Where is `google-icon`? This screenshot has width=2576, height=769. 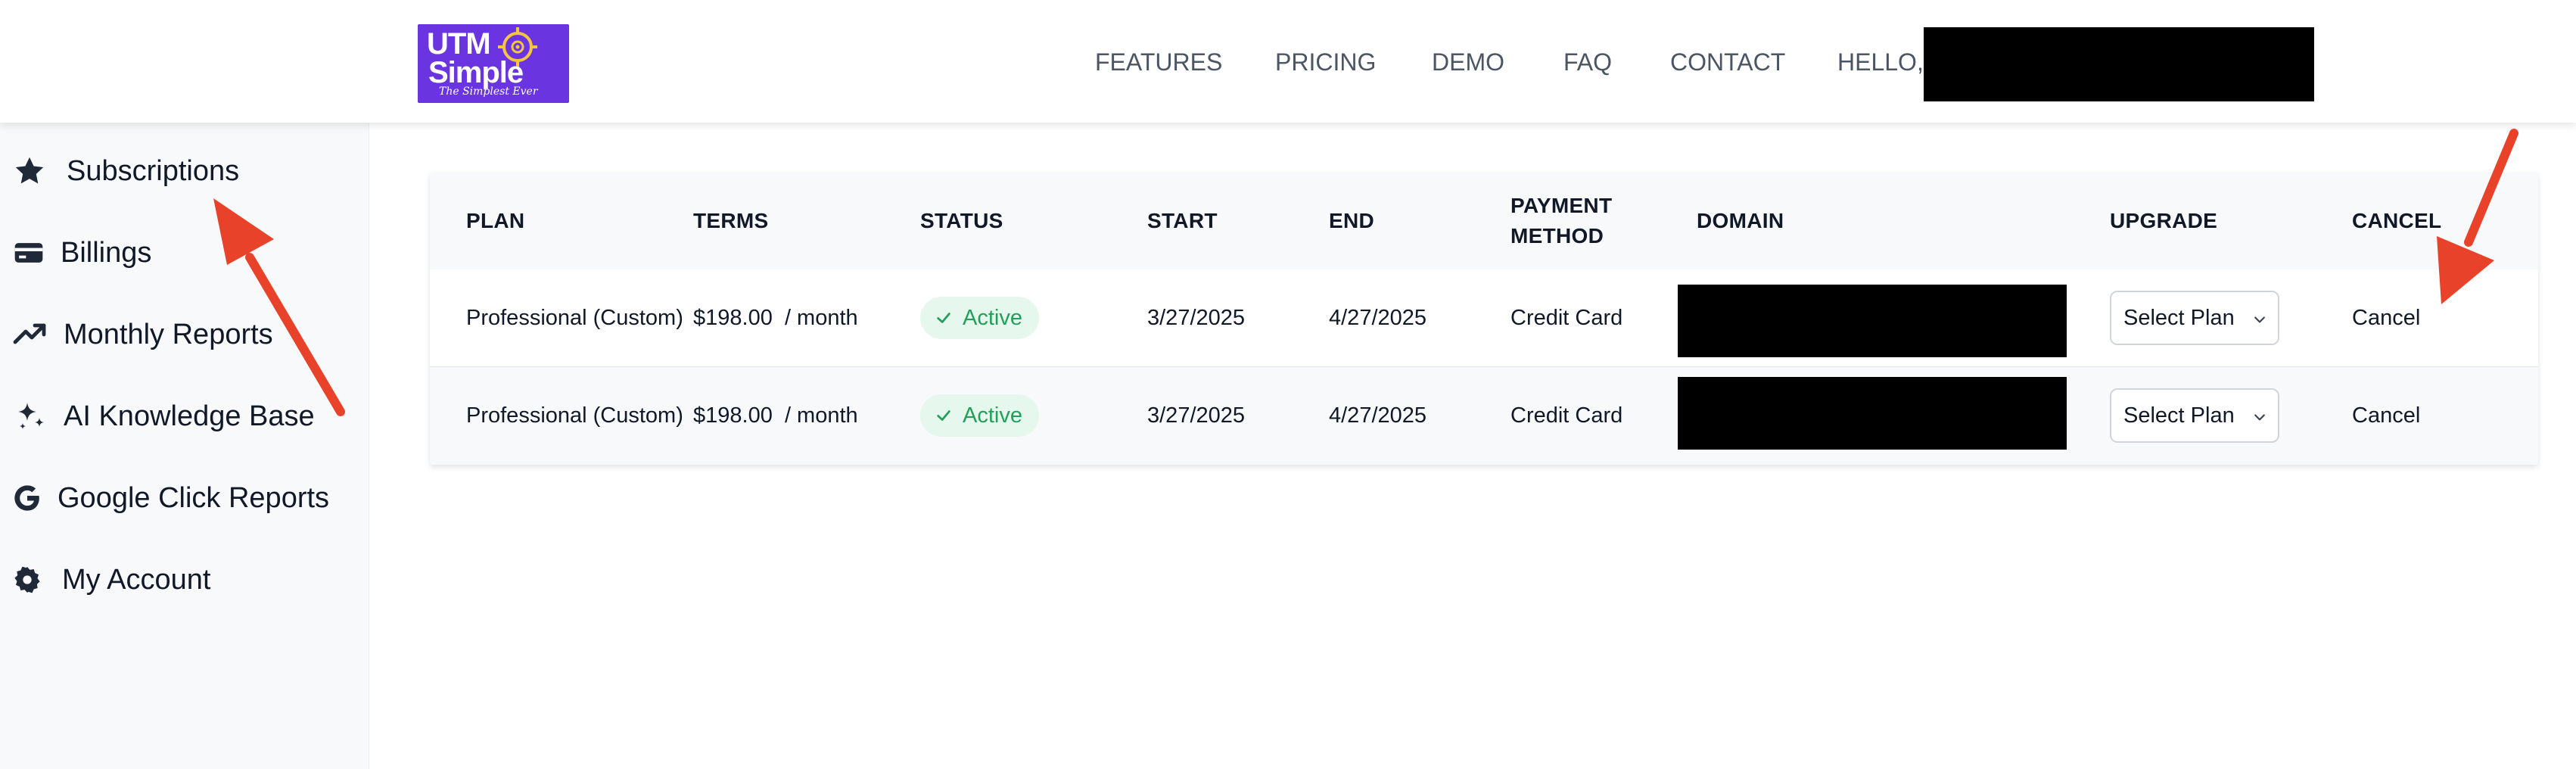
google-icon is located at coordinates (26, 498).